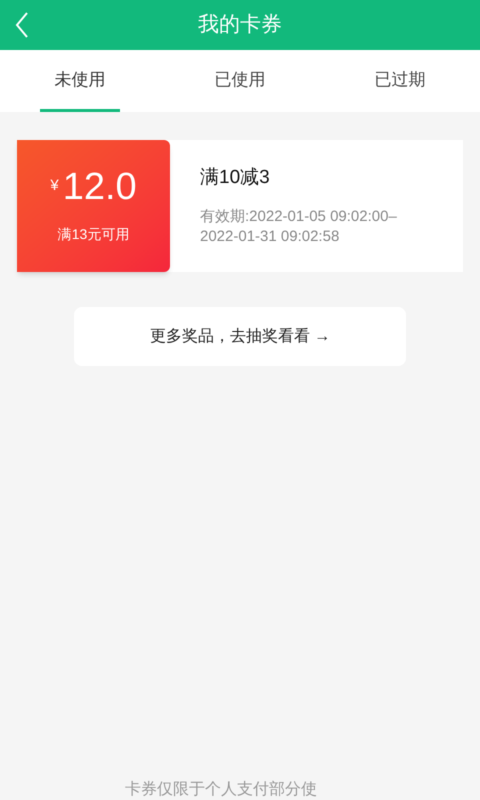  I want to click on tab: 已使用, so click(240, 81).